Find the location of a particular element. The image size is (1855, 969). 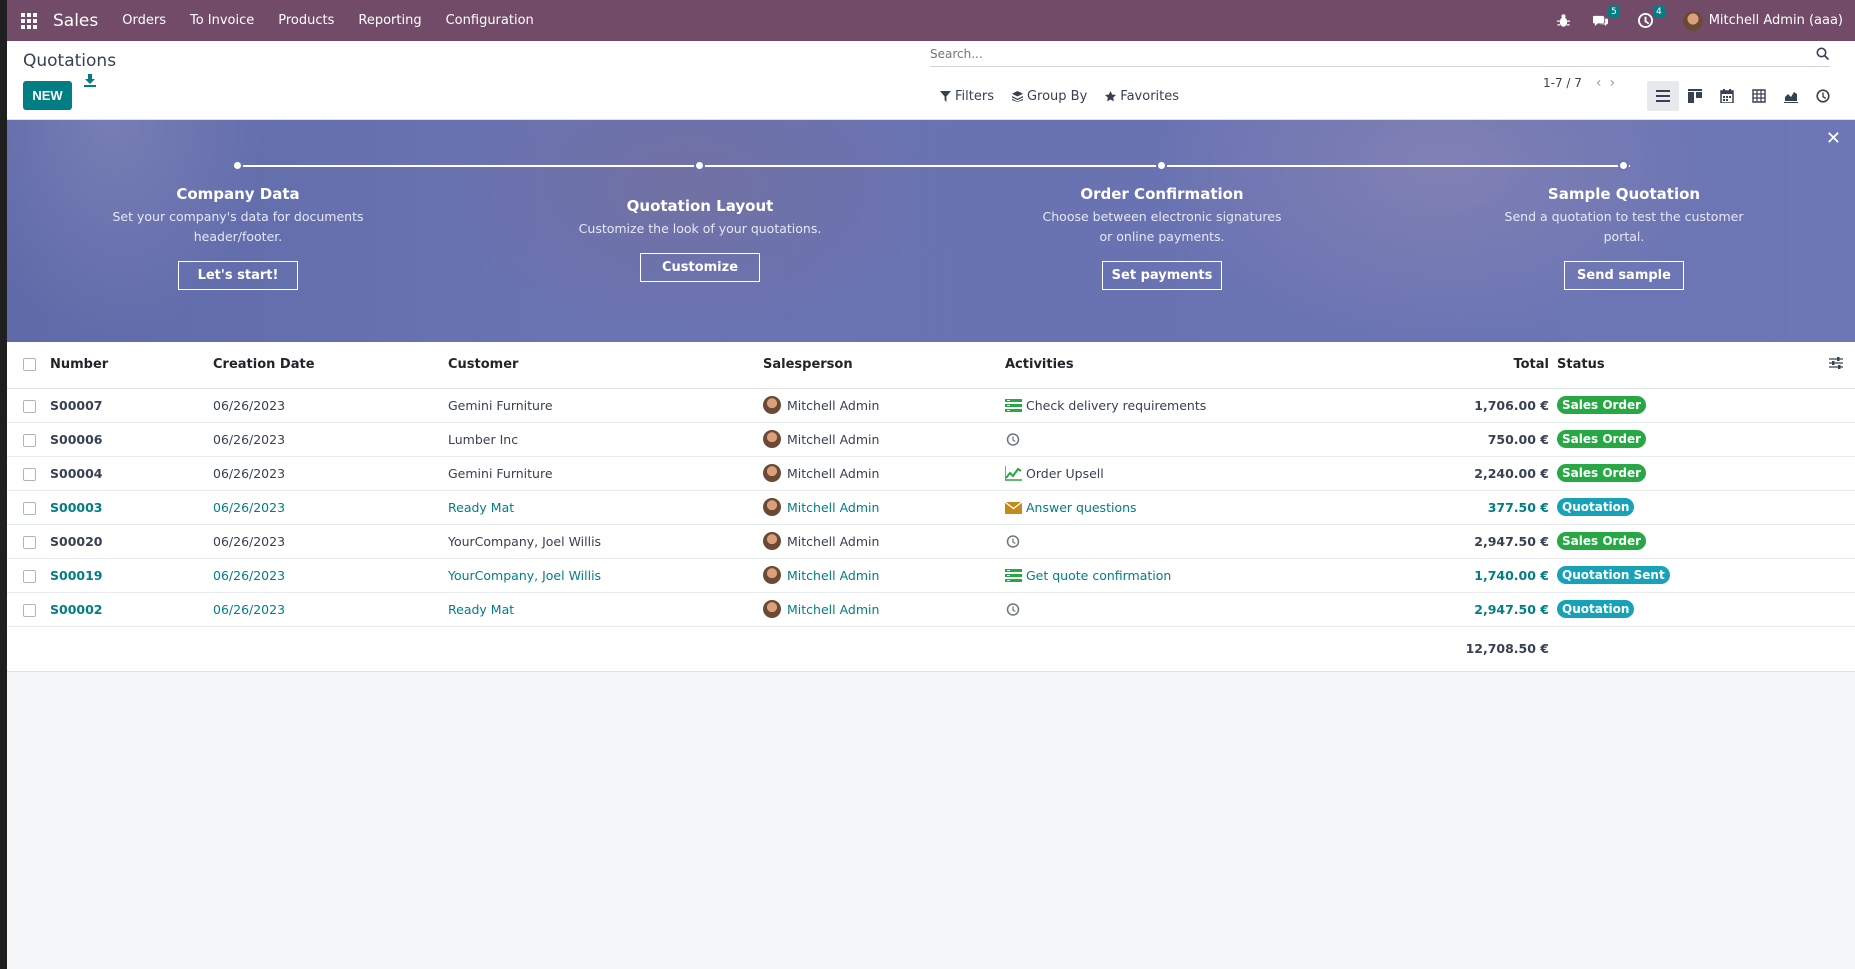

download-icon is located at coordinates (90, 80).